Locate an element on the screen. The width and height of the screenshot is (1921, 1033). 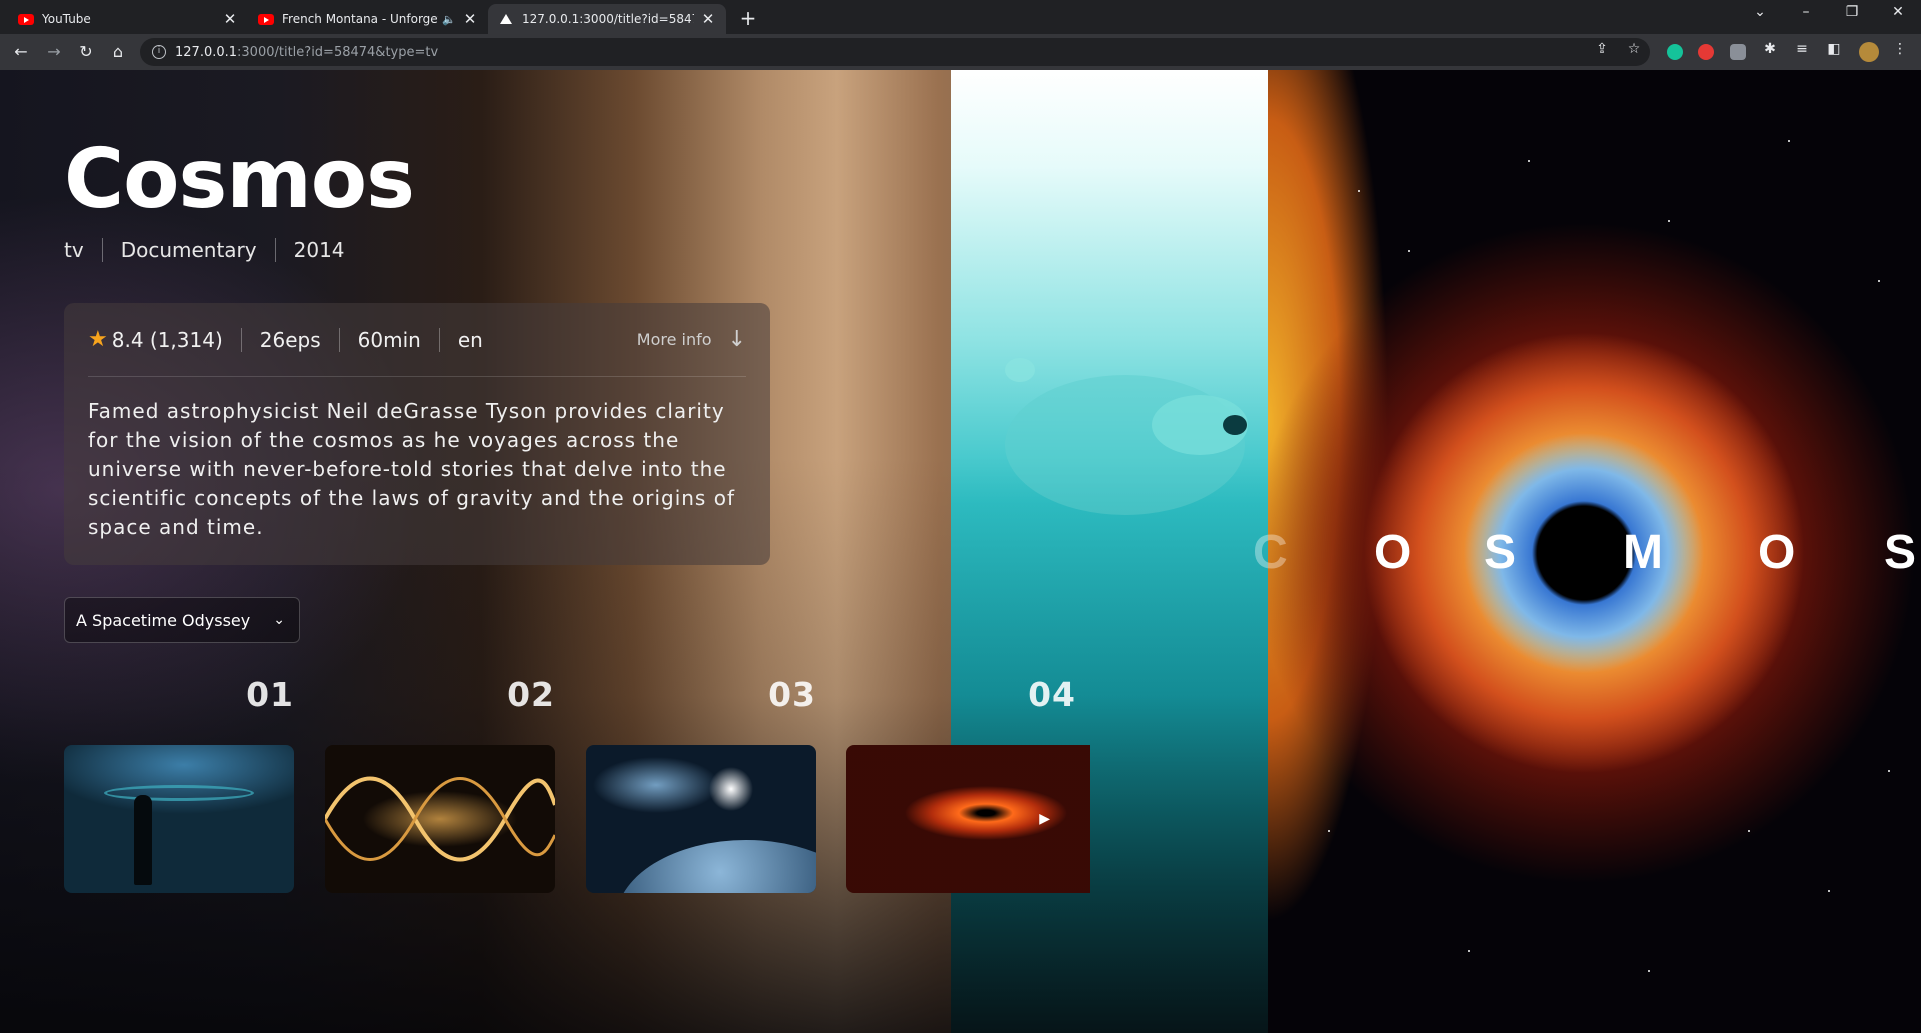
extension-red-icon is located at coordinates (1706, 52).